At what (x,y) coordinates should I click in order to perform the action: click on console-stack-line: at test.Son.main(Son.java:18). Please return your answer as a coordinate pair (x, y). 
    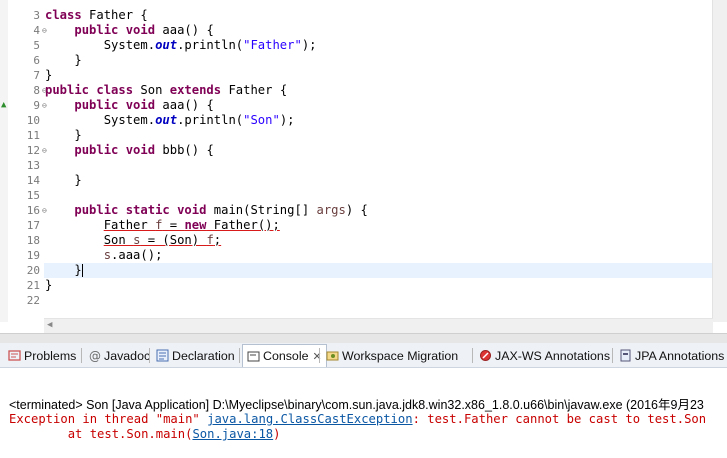
    Looking at the image, I should click on (145, 434).